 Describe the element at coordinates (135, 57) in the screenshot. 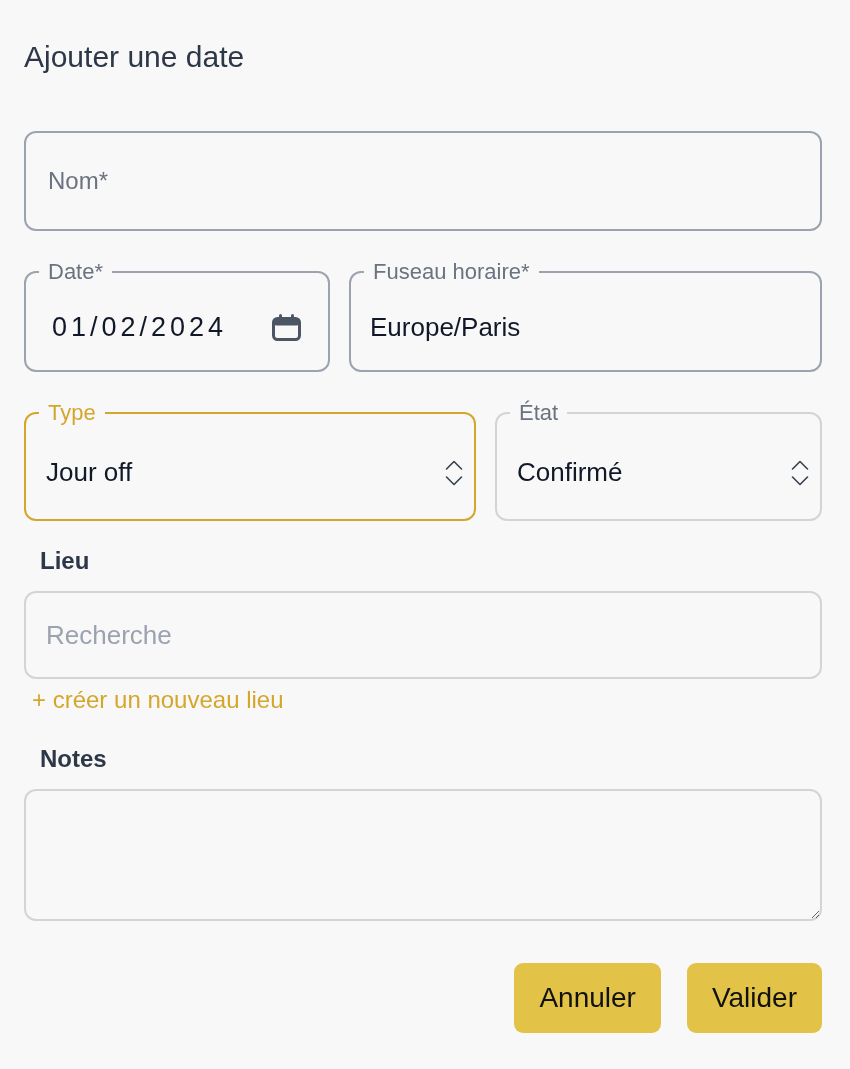

I see `dialog-title: Ajouter une date` at that location.